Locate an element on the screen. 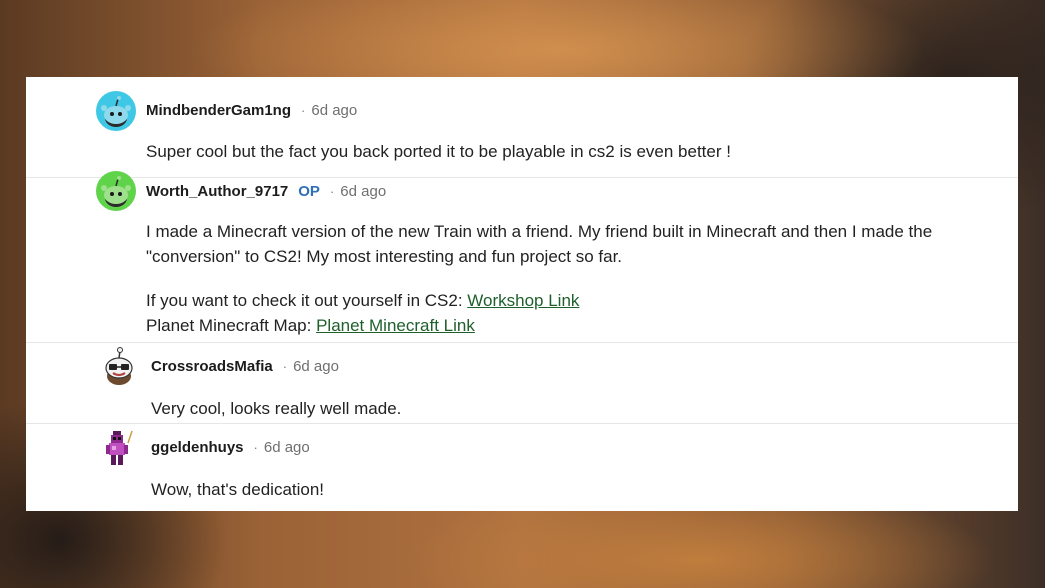 The image size is (1045, 588). username: MindbenderGam1ng is located at coordinates (218, 110).